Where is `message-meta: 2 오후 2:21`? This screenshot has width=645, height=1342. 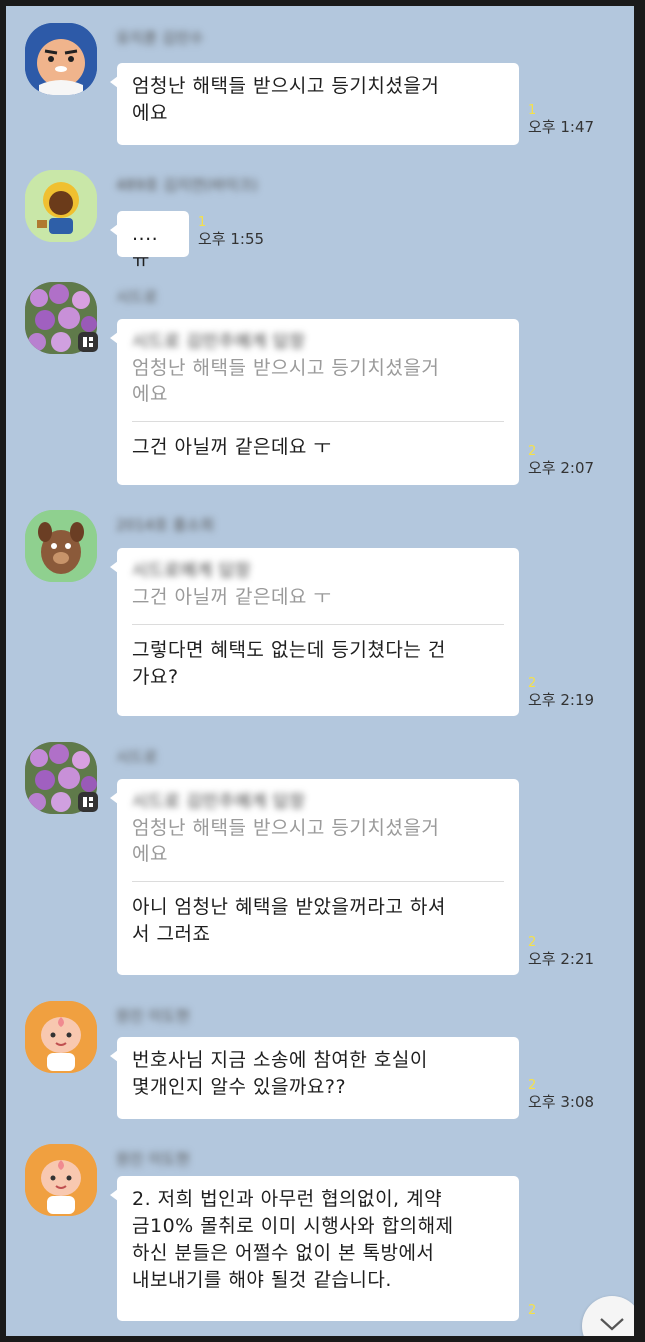 message-meta: 2 오후 2:21 is located at coordinates (561, 952).